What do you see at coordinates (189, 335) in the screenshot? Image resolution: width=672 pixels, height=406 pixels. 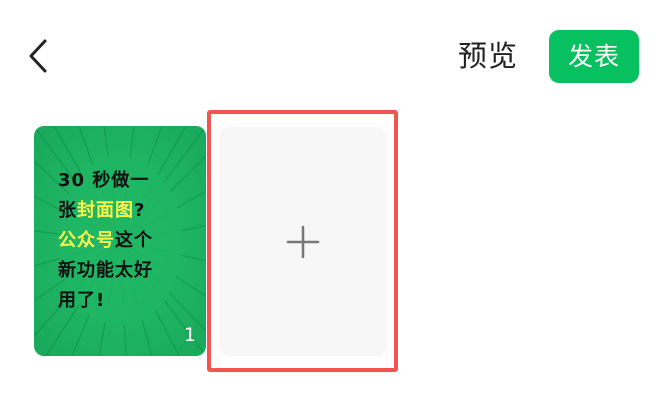 I see `cover-index-number: 1` at bounding box center [189, 335].